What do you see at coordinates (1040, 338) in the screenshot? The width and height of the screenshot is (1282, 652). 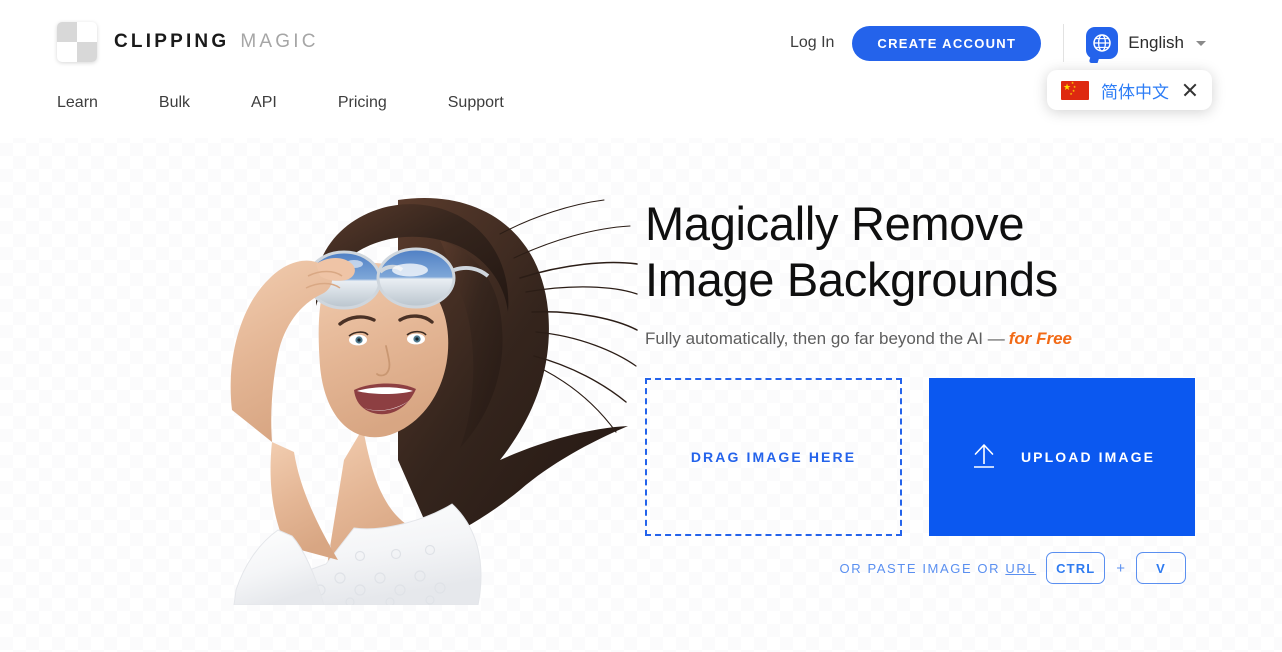 I see `hero-subtitle-highlight: for Free` at bounding box center [1040, 338].